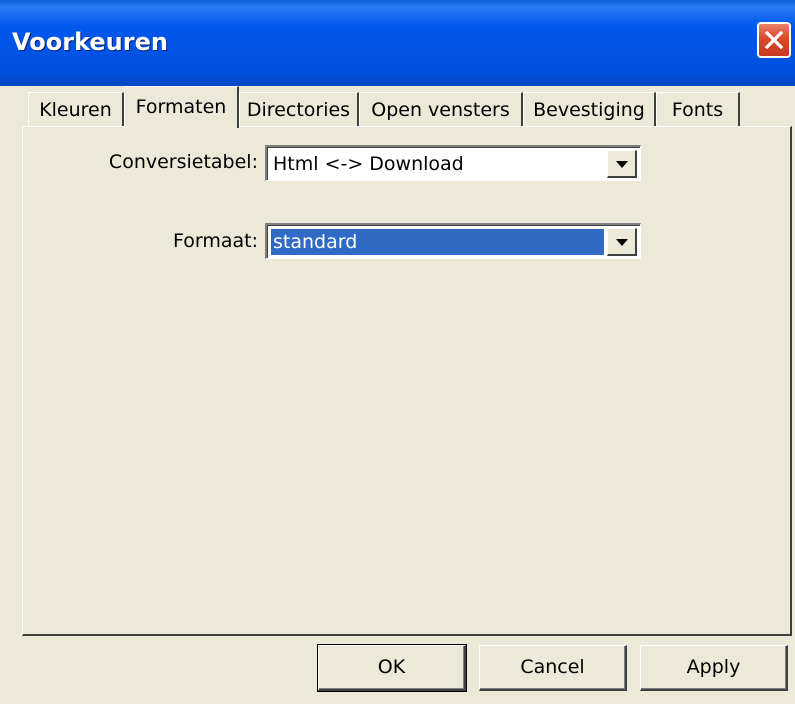 The image size is (795, 704). I want to click on tab-formaten: Formaten, so click(181, 107).